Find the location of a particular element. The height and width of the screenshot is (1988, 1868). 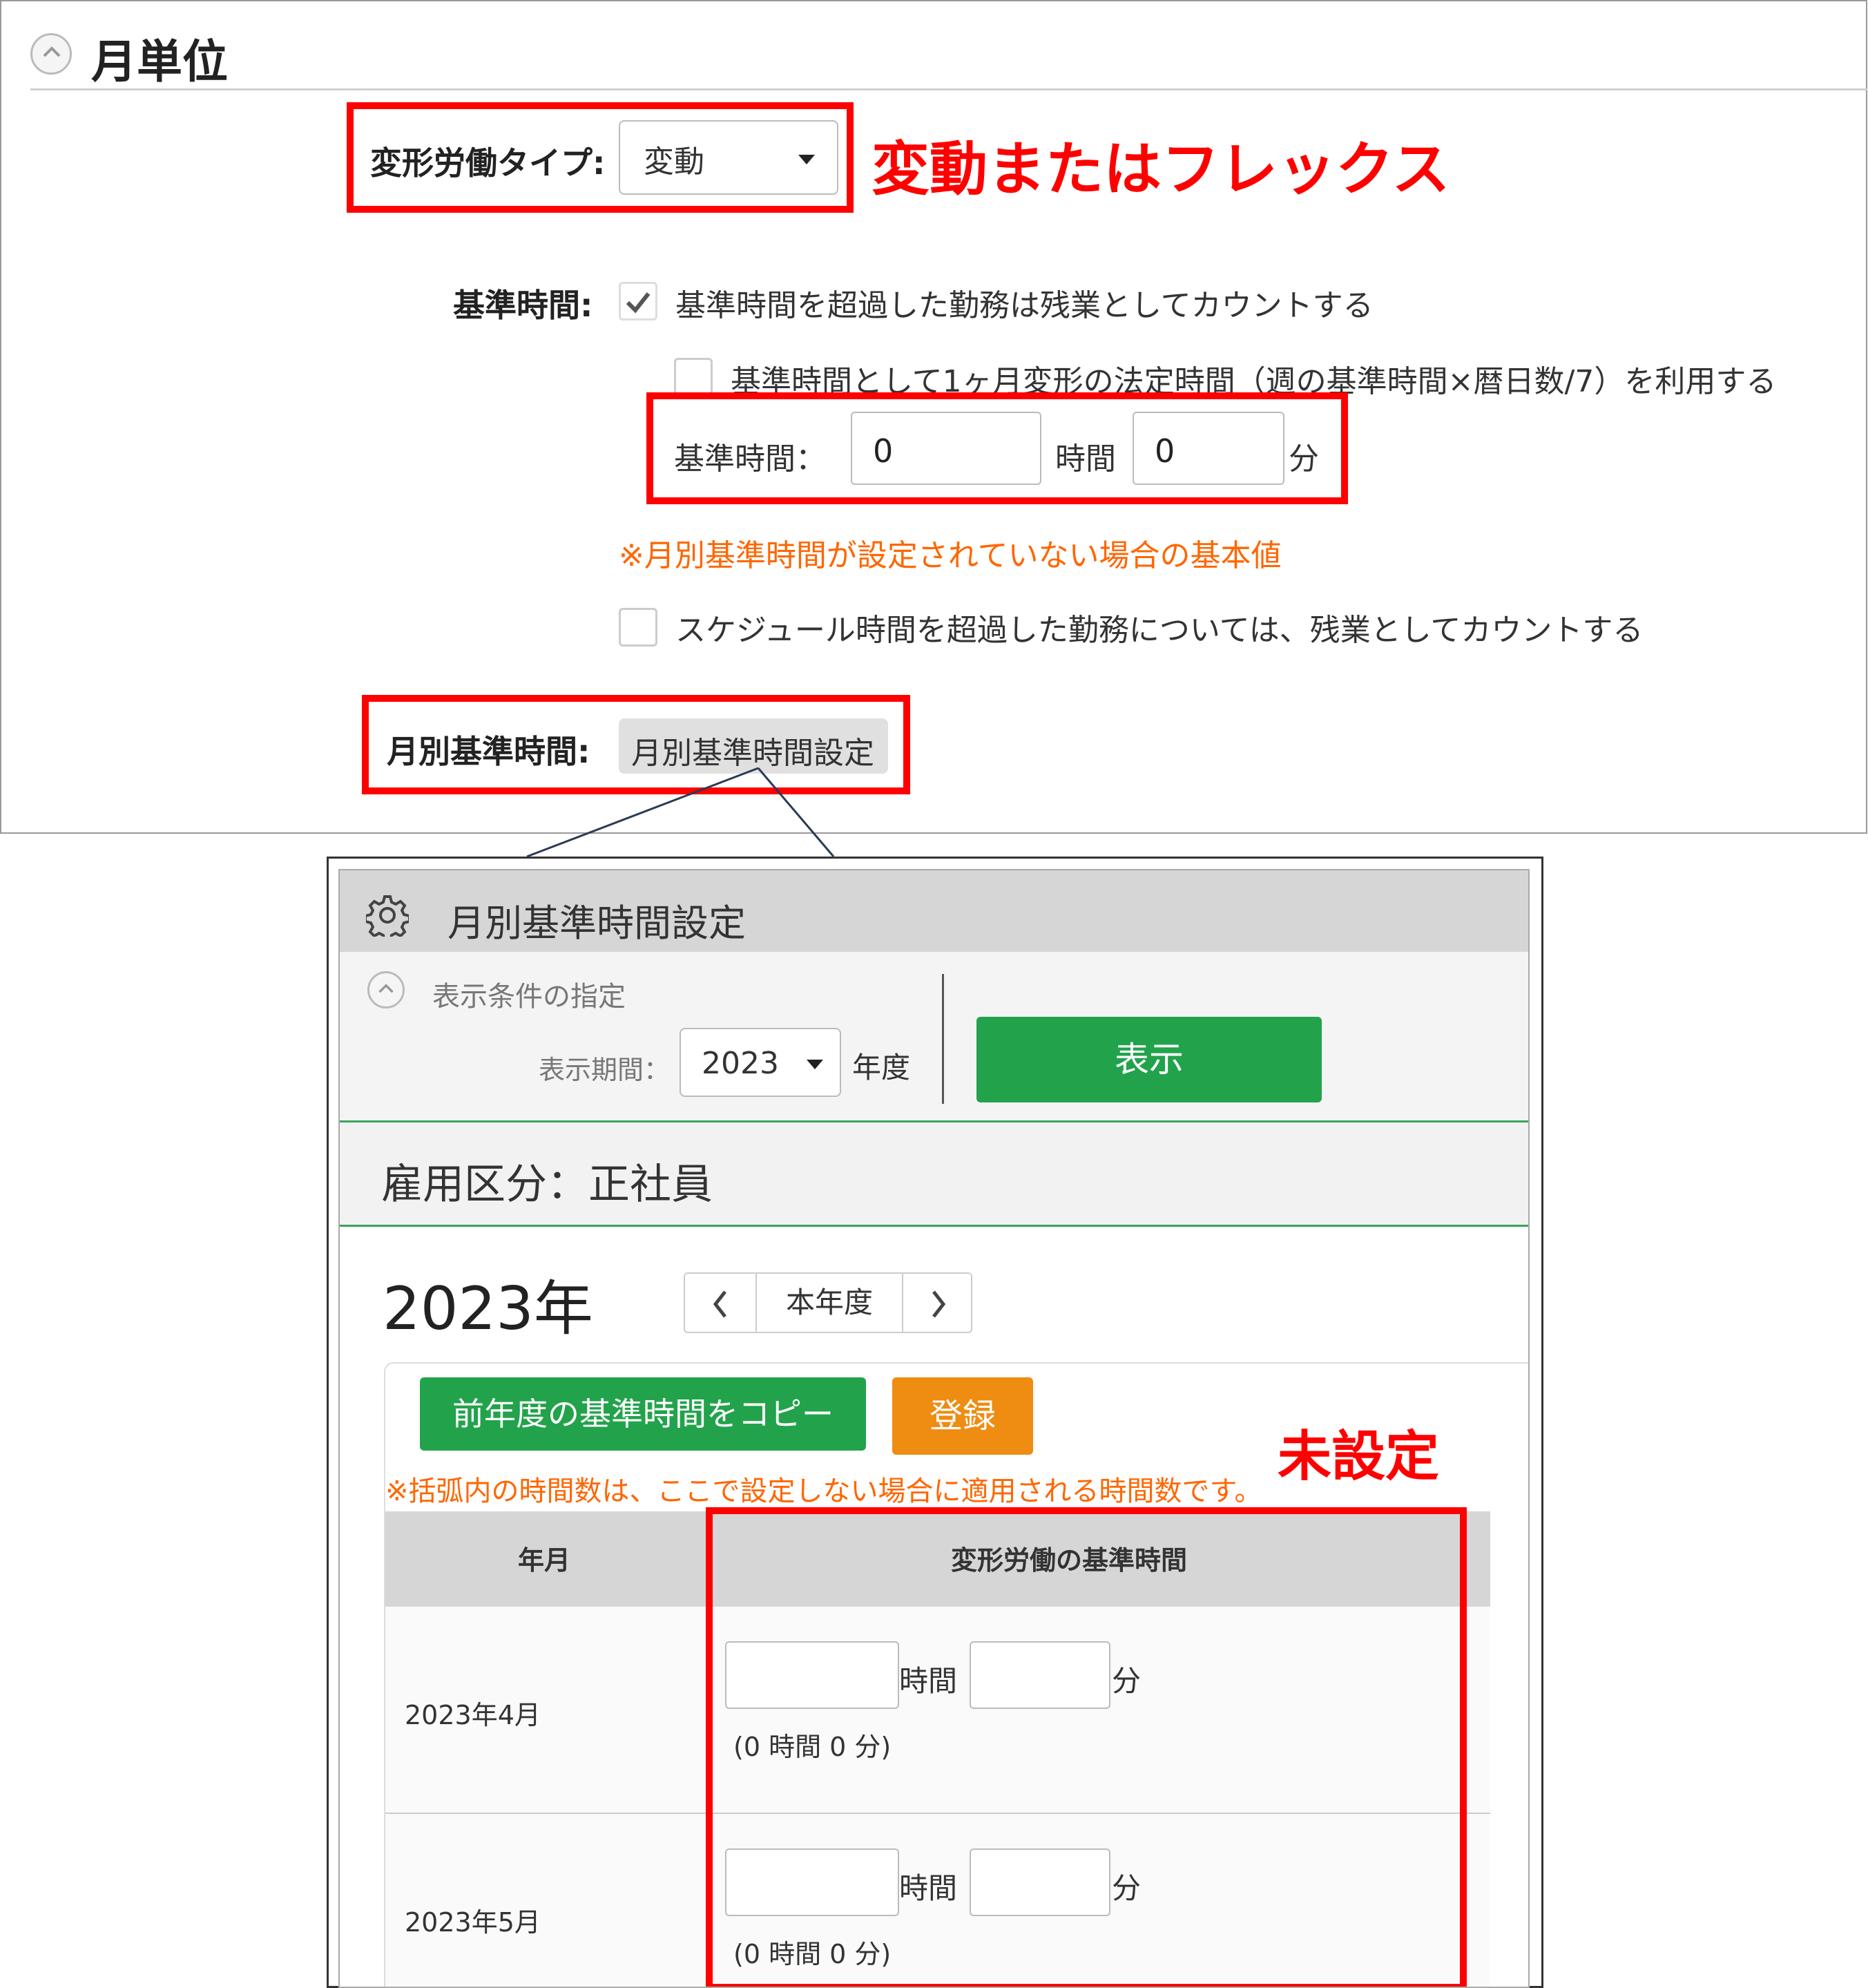

period-label: 表示期間： is located at coordinates (605, 1070).